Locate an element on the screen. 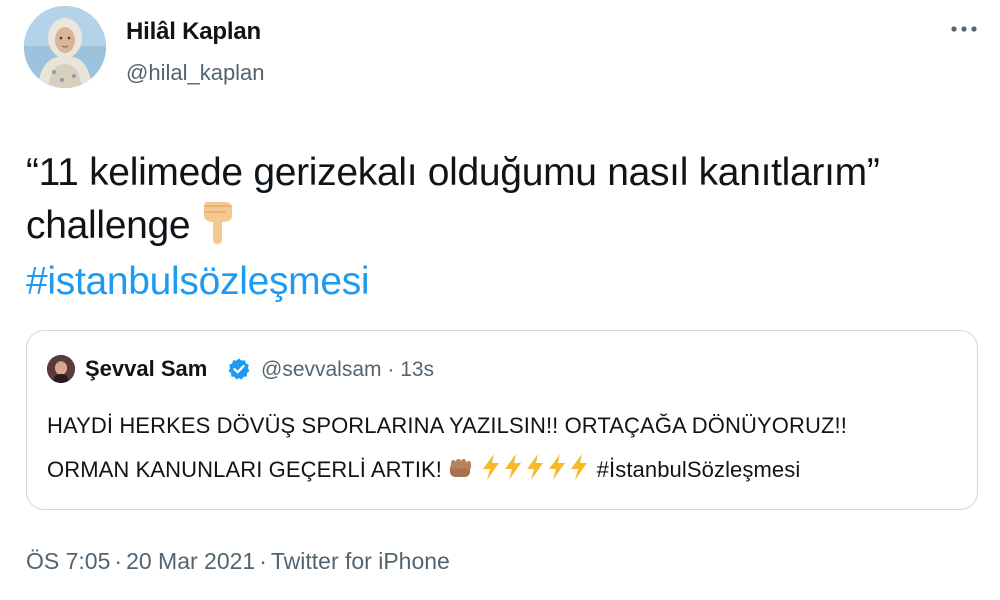  author-avatar is located at coordinates (65, 47).